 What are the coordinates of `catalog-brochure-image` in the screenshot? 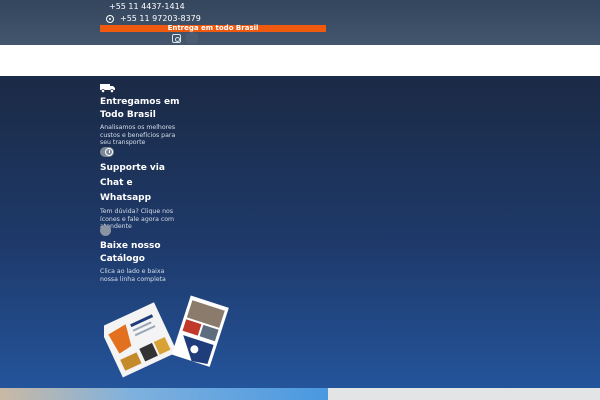 It's located at (169, 340).